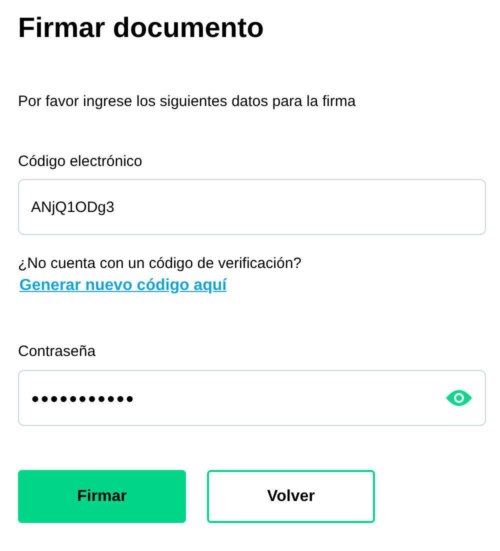 The width and height of the screenshot is (500, 551). I want to click on password-field: ●●●●●●●●●●●, so click(252, 398).